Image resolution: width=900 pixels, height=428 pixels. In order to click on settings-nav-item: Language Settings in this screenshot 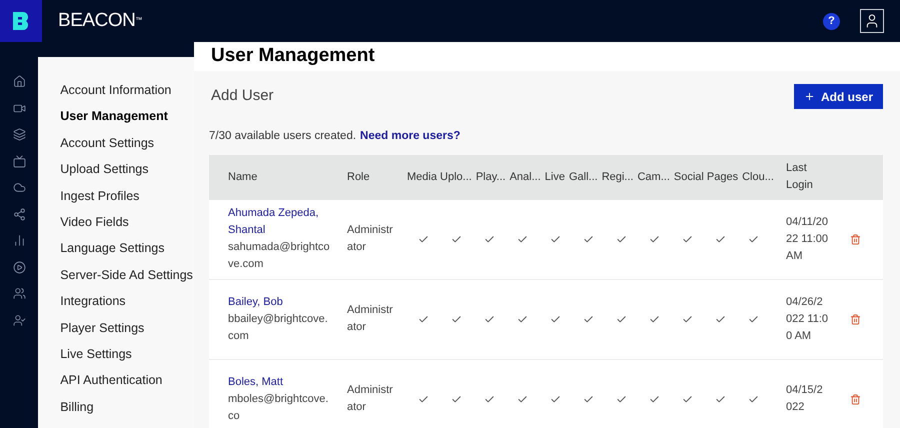, I will do `click(127, 248)`.